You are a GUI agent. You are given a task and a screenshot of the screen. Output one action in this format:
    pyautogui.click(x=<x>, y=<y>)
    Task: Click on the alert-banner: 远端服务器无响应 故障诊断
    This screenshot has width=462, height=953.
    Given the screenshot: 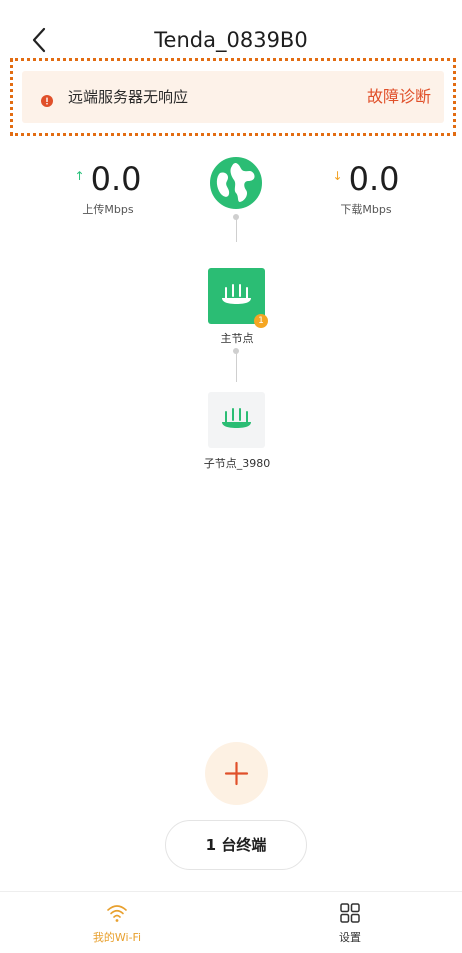 What is the action you would take?
    pyautogui.click(x=233, y=97)
    